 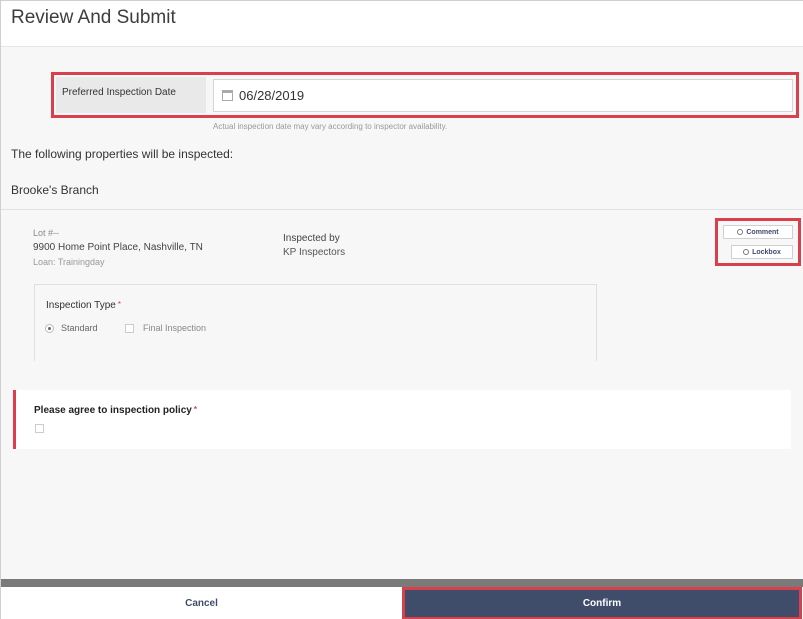 What do you see at coordinates (402, 583) in the screenshot?
I see `footer-divider` at bounding box center [402, 583].